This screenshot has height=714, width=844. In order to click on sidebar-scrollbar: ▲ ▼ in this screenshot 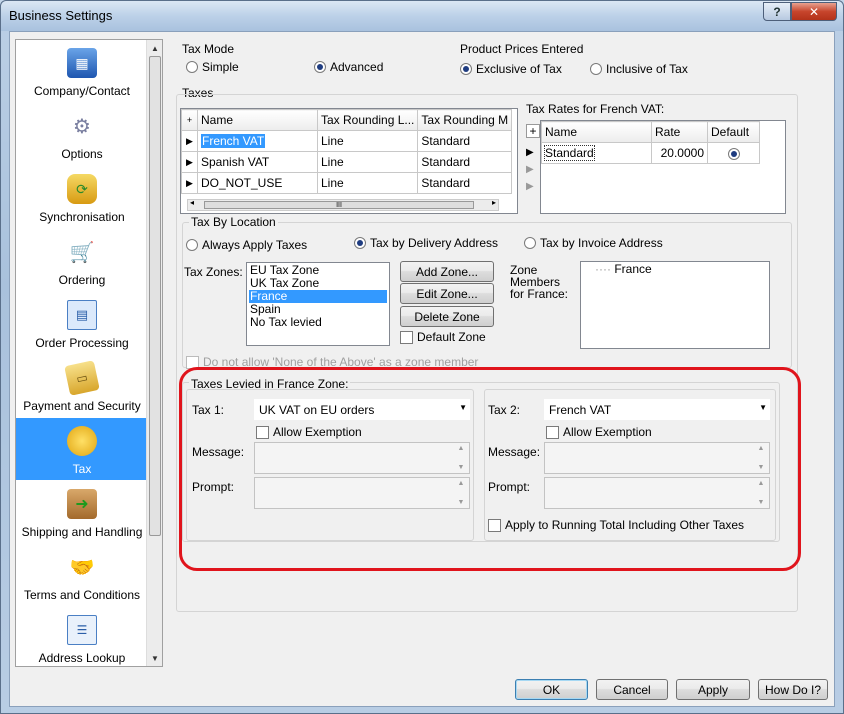, I will do `click(154, 353)`.